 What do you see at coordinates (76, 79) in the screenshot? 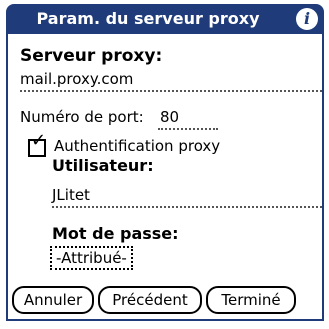
I see `proxy-server-field: mail.proxy.com` at bounding box center [76, 79].